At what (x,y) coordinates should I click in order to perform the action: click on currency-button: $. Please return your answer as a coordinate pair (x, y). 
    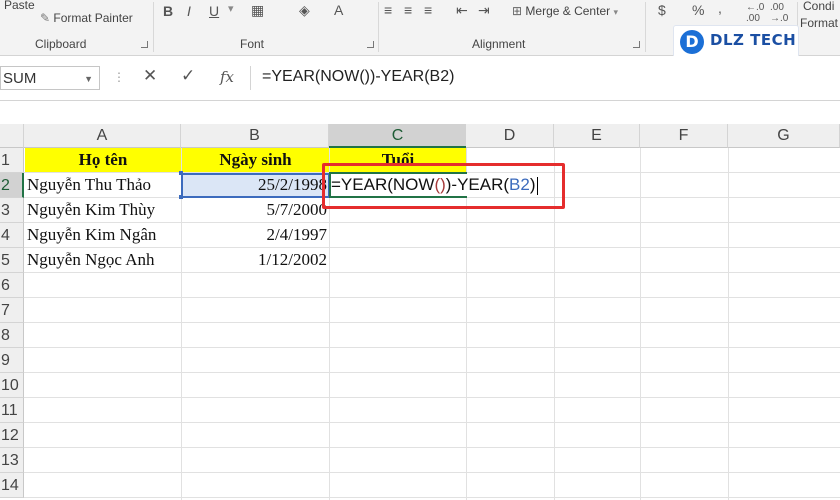
    Looking at the image, I should click on (662, 10).